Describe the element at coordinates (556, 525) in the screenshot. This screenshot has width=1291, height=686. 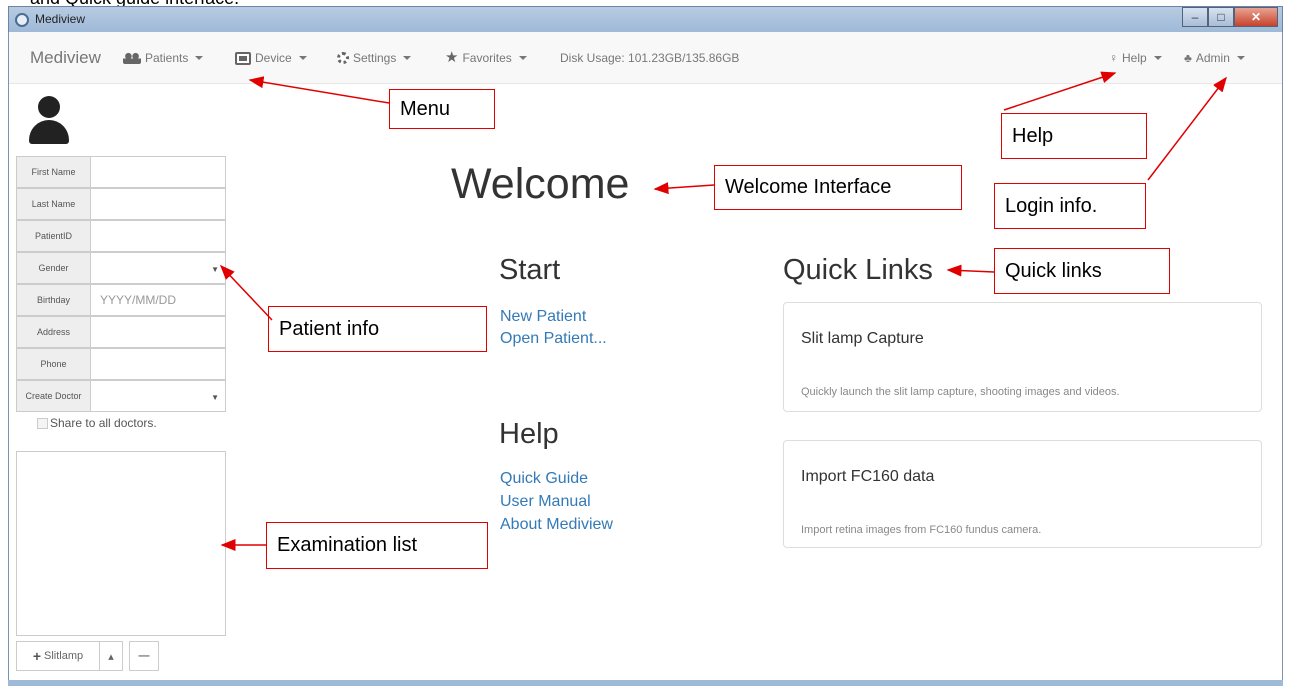
I see `about-mediview-link: About Mediview` at that location.